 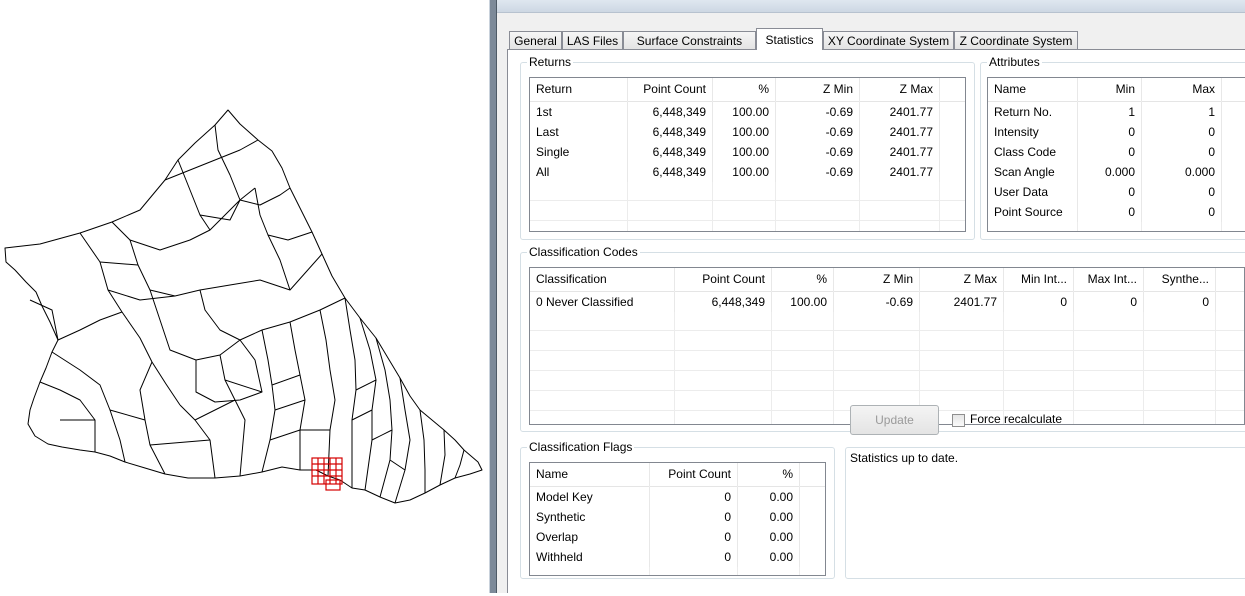 What do you see at coordinates (1109, 302) in the screenshot?
I see `cell-max-intensity: 0` at bounding box center [1109, 302].